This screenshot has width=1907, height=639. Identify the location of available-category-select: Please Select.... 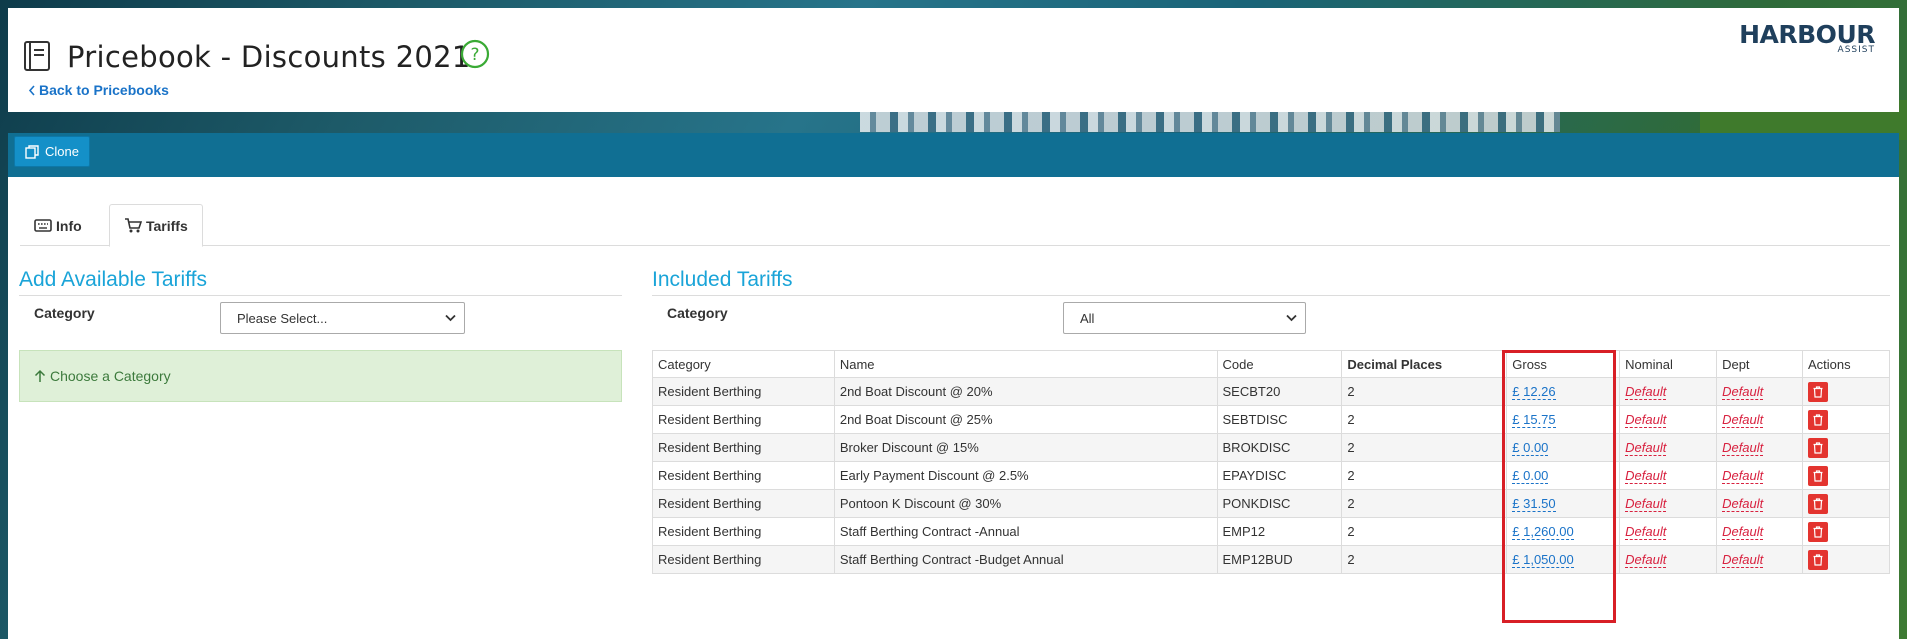
(342, 318).